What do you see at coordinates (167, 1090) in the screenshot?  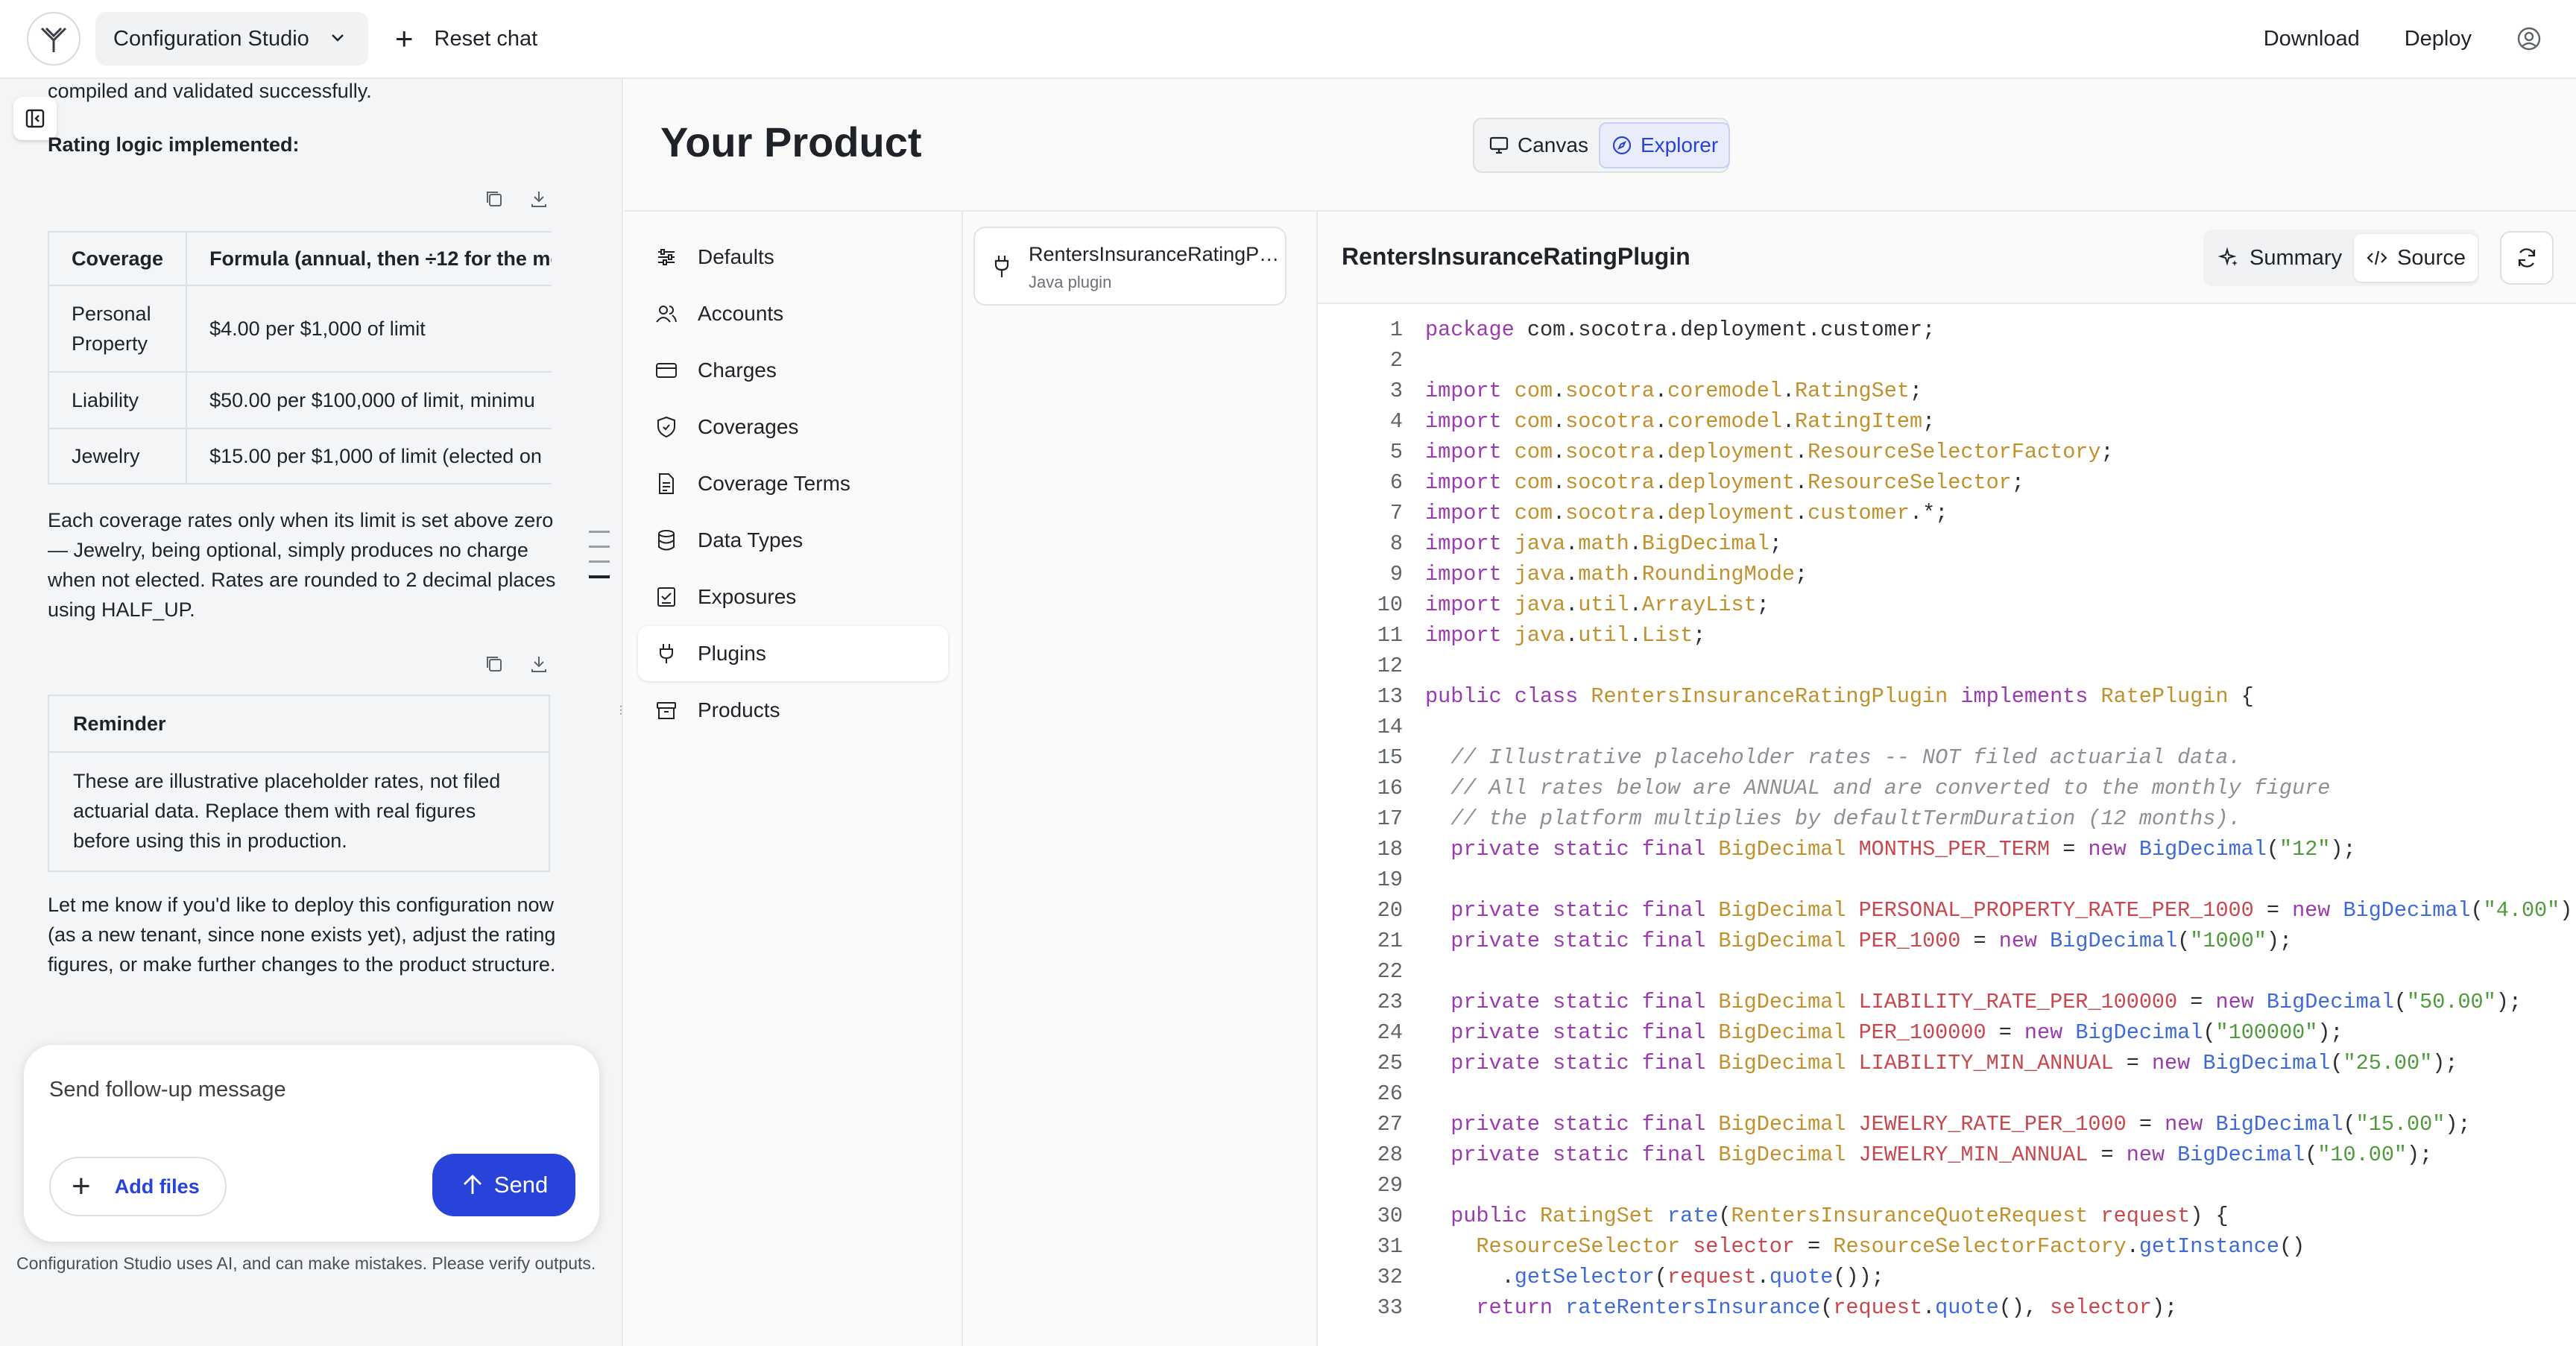 I see `message-input: Send follow-up message` at bounding box center [167, 1090].